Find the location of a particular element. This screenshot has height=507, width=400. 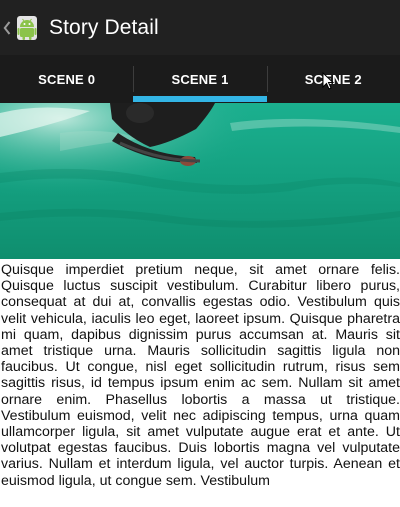

mouse-cursor-icon is located at coordinates (328, 81).